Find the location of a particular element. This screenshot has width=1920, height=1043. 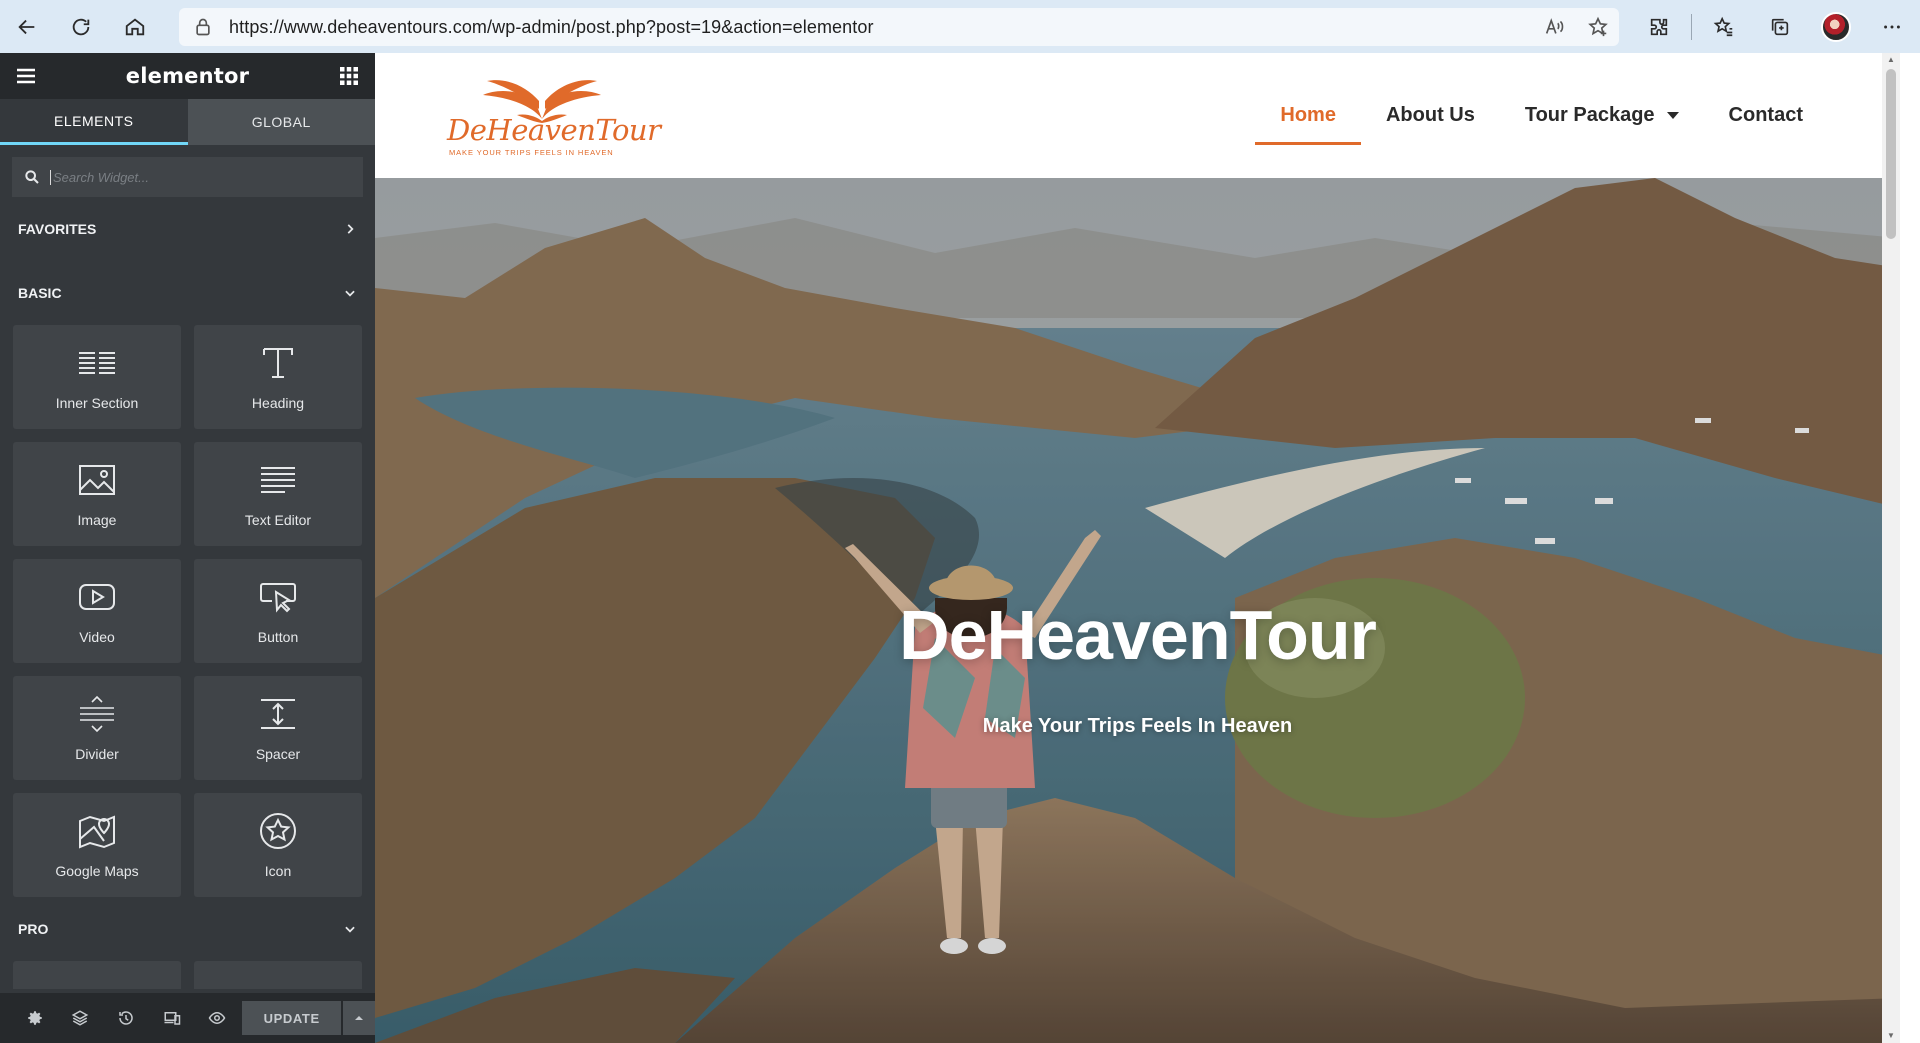

history-button is located at coordinates (126, 1018).